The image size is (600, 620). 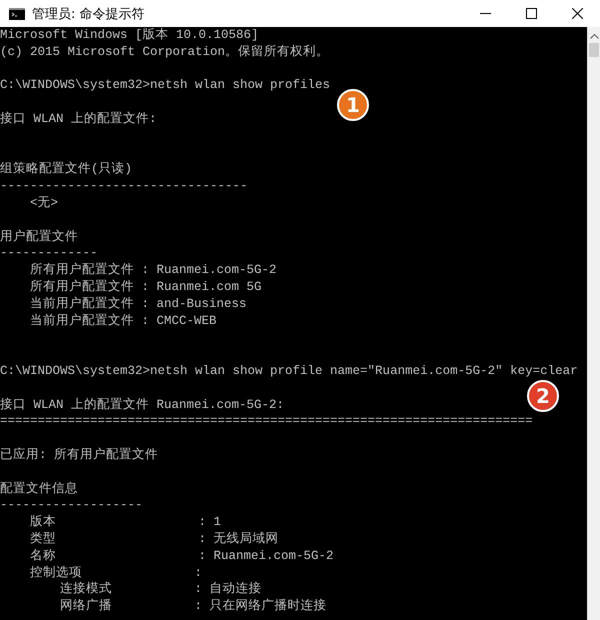 What do you see at coordinates (165, 85) in the screenshot?
I see `console-line: C:\WINDOWS\system32>netsh wlan show profiles` at bounding box center [165, 85].